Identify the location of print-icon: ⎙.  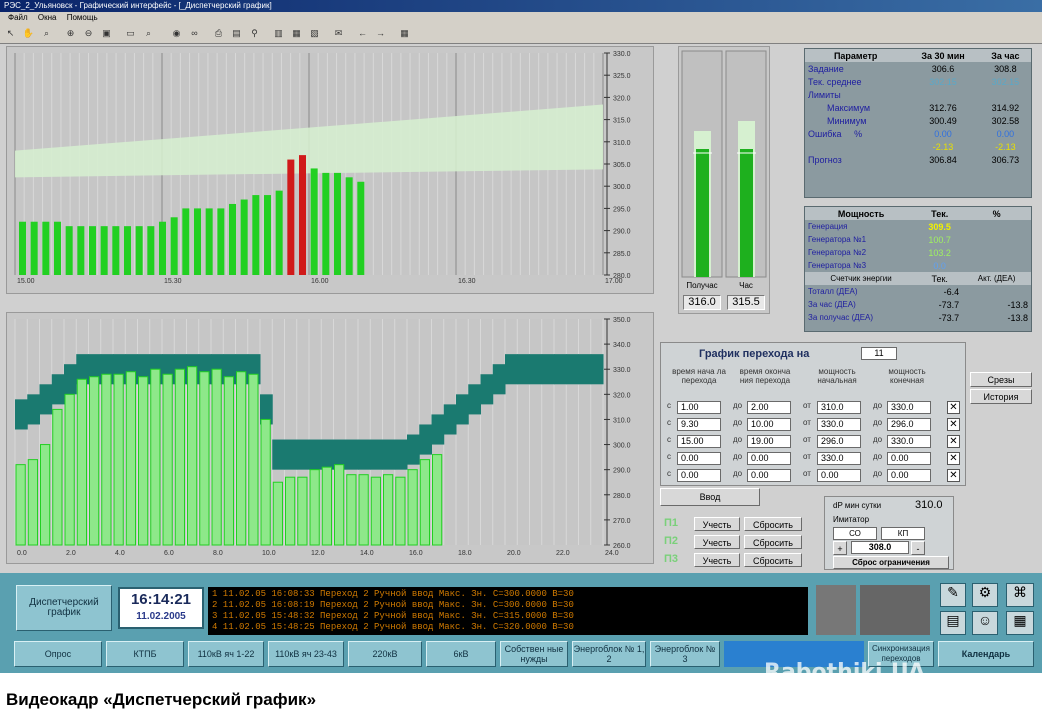
(218, 33).